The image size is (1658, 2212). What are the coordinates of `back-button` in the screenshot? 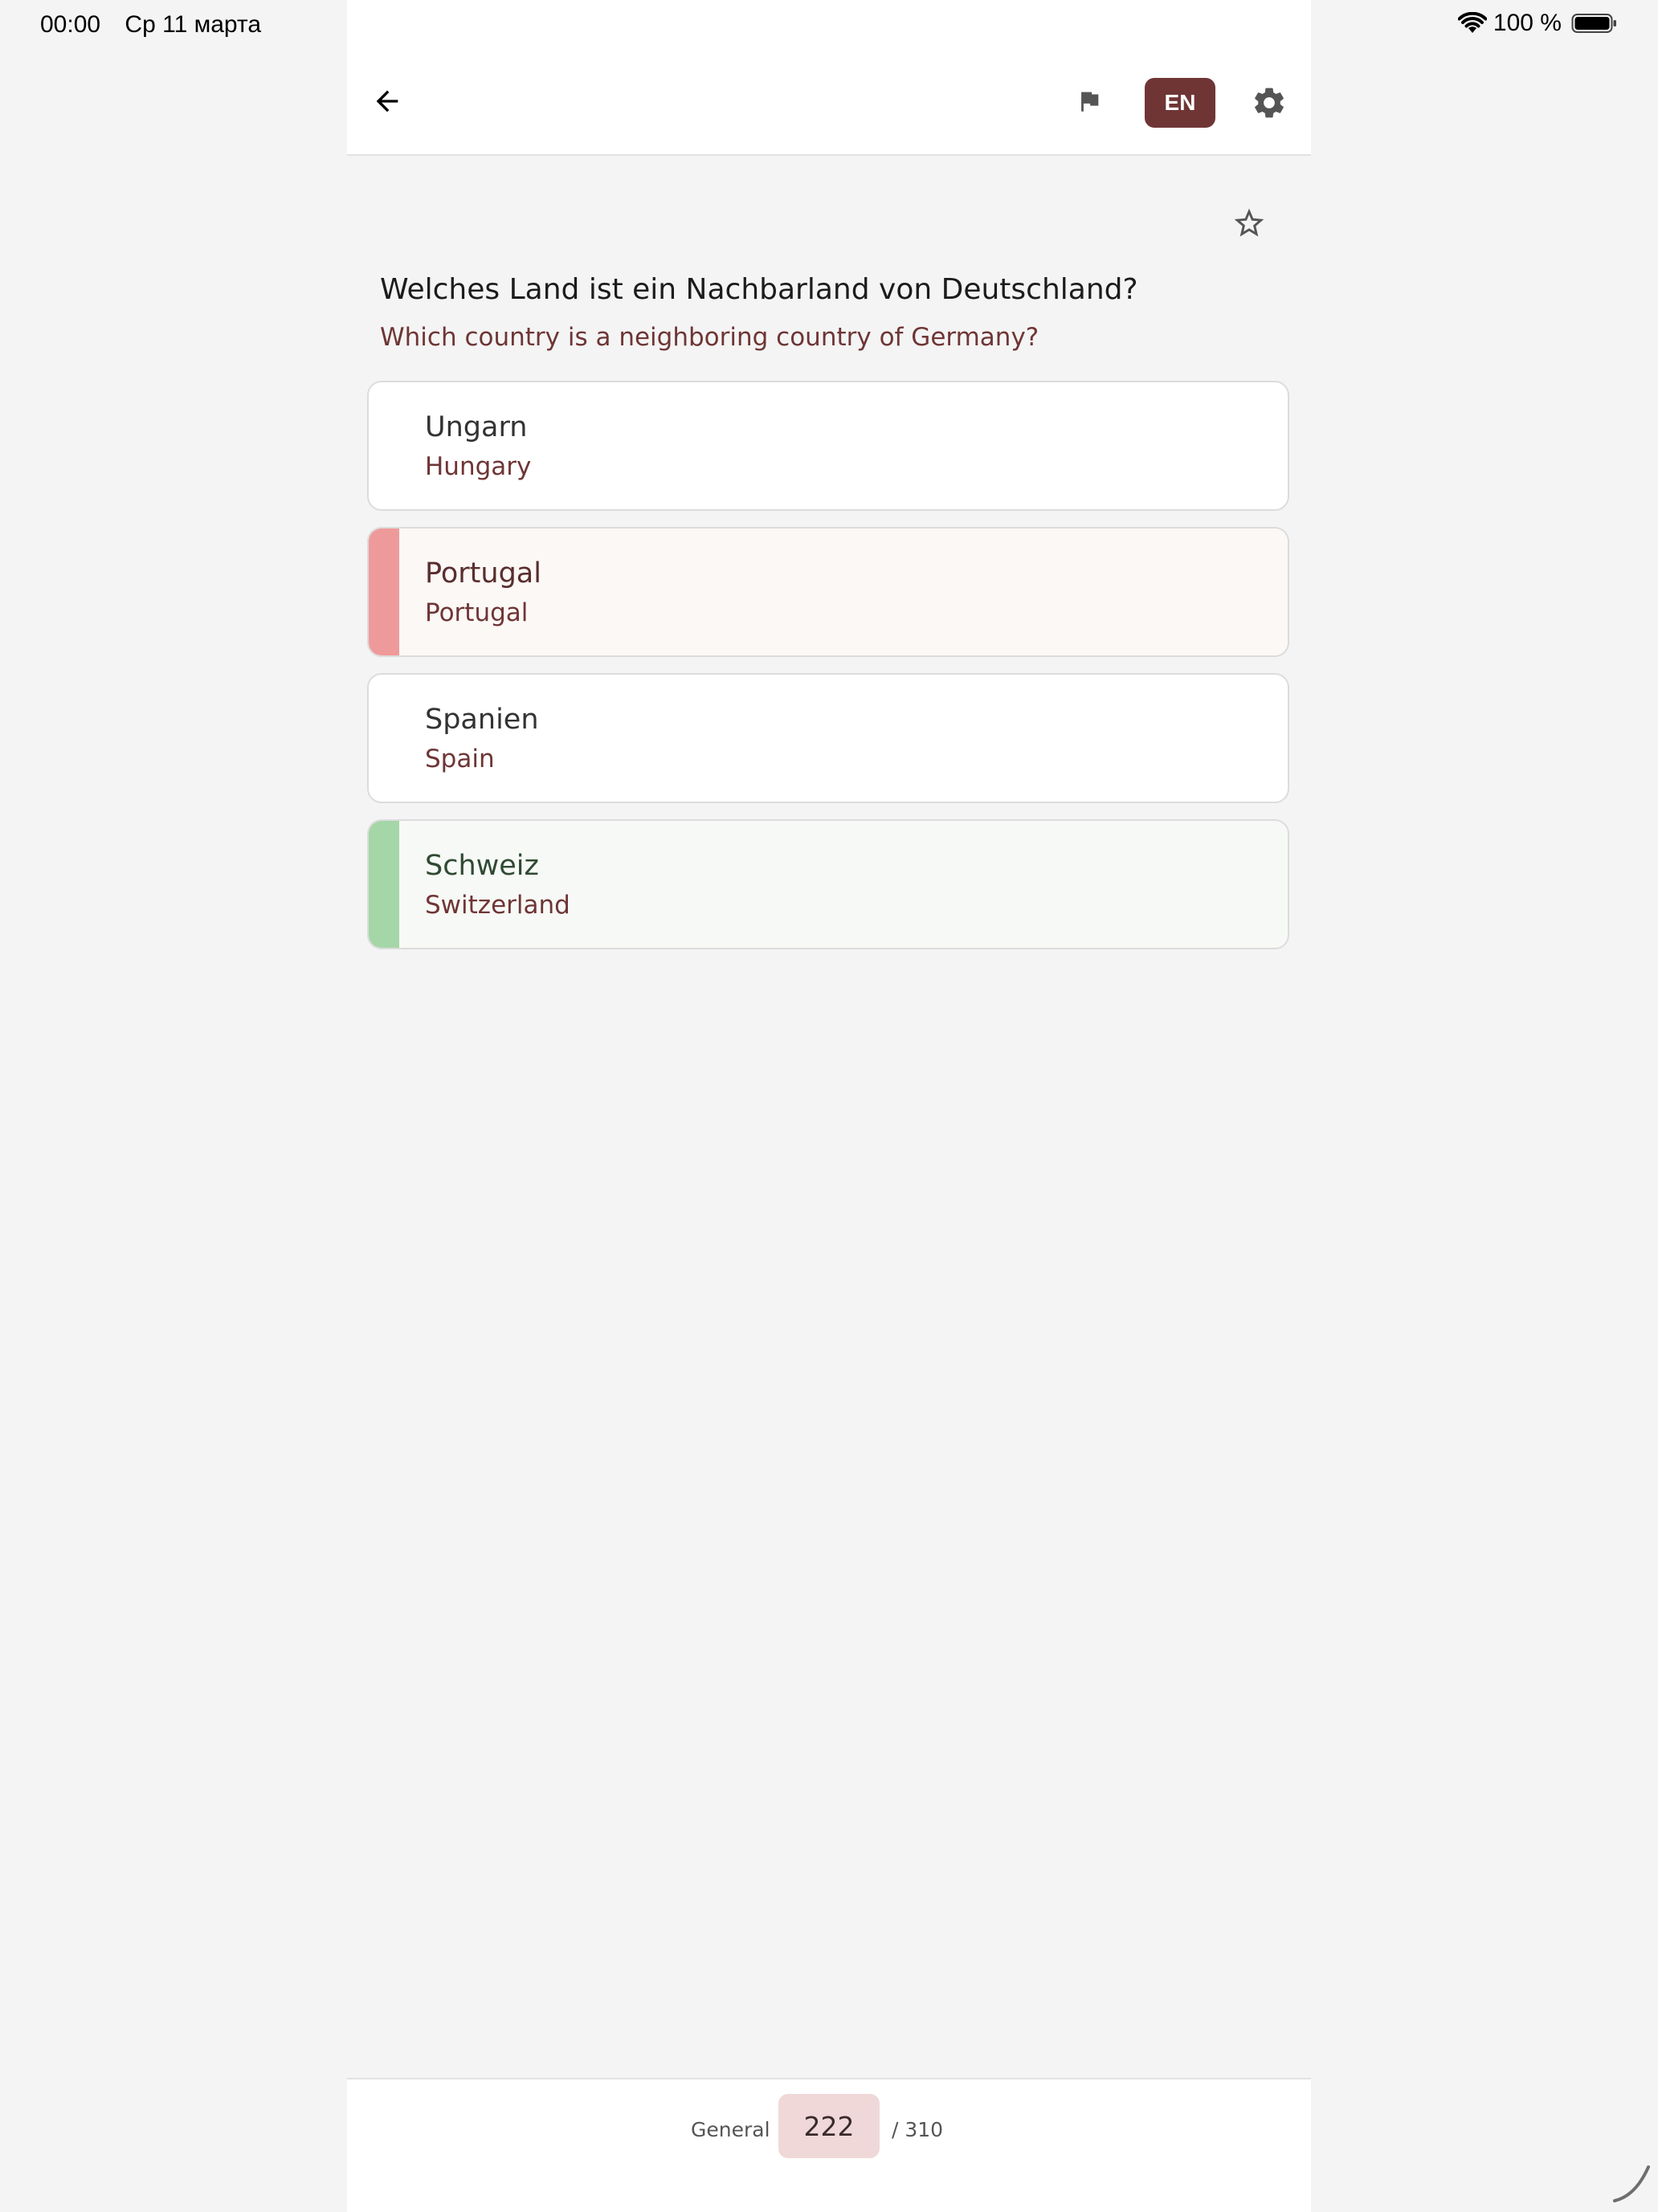 It's located at (387, 101).